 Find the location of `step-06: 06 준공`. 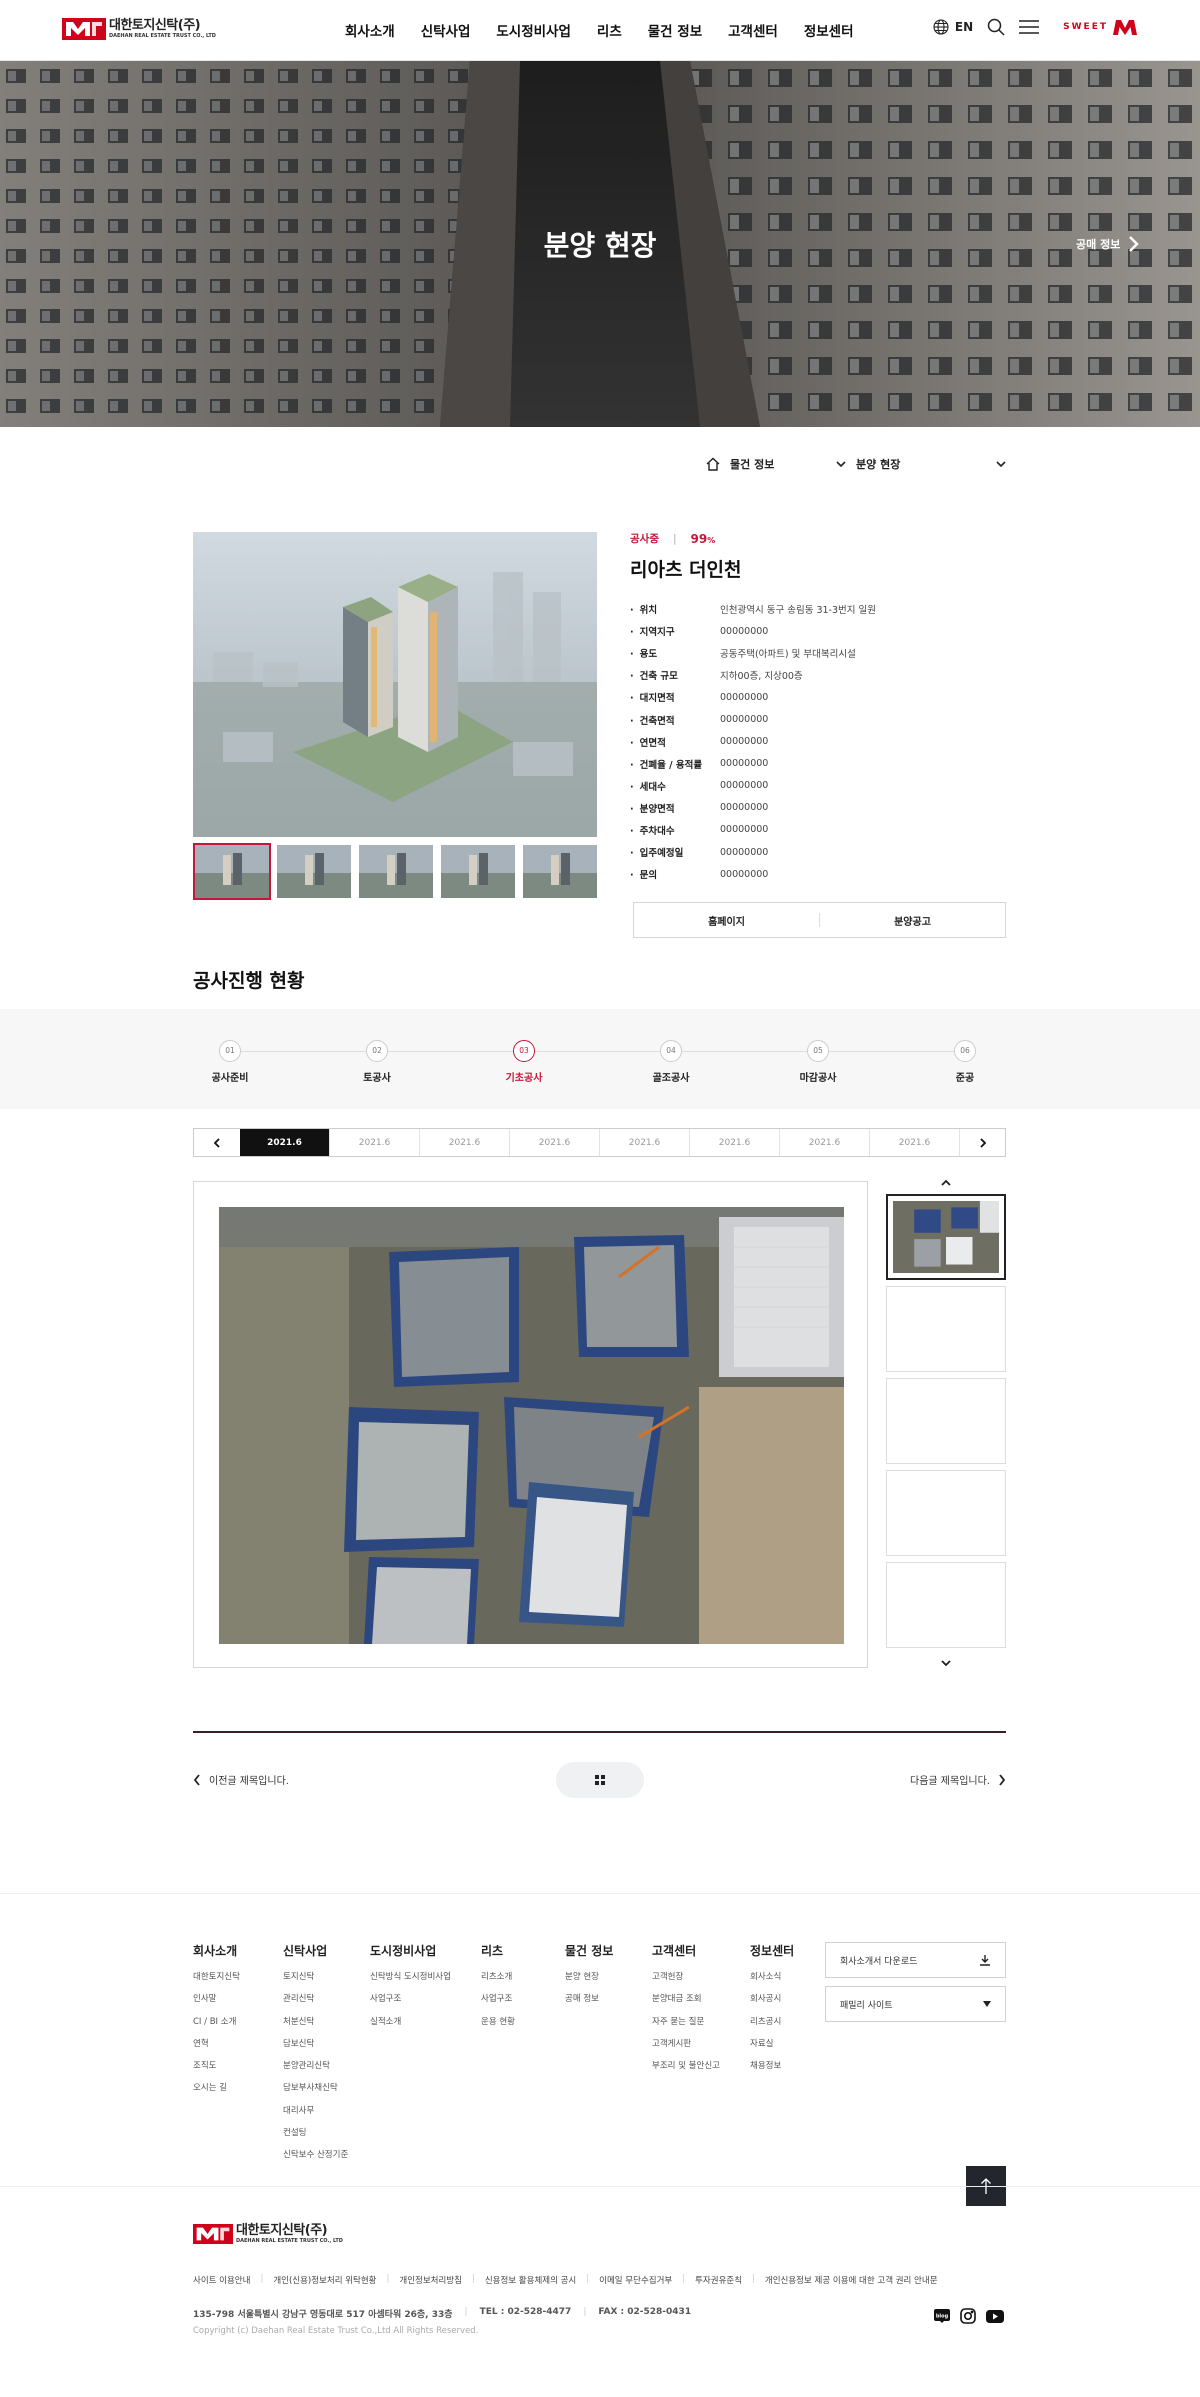

step-06: 06 준공 is located at coordinates (965, 1062).